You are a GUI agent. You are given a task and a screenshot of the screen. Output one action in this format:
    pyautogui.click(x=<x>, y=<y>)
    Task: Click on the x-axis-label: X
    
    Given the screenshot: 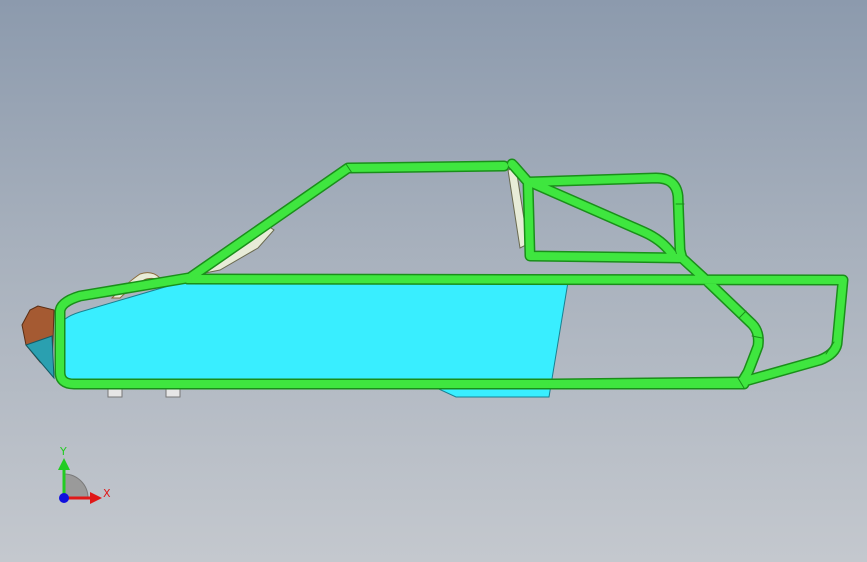 What is the action you would take?
    pyautogui.click(x=107, y=493)
    